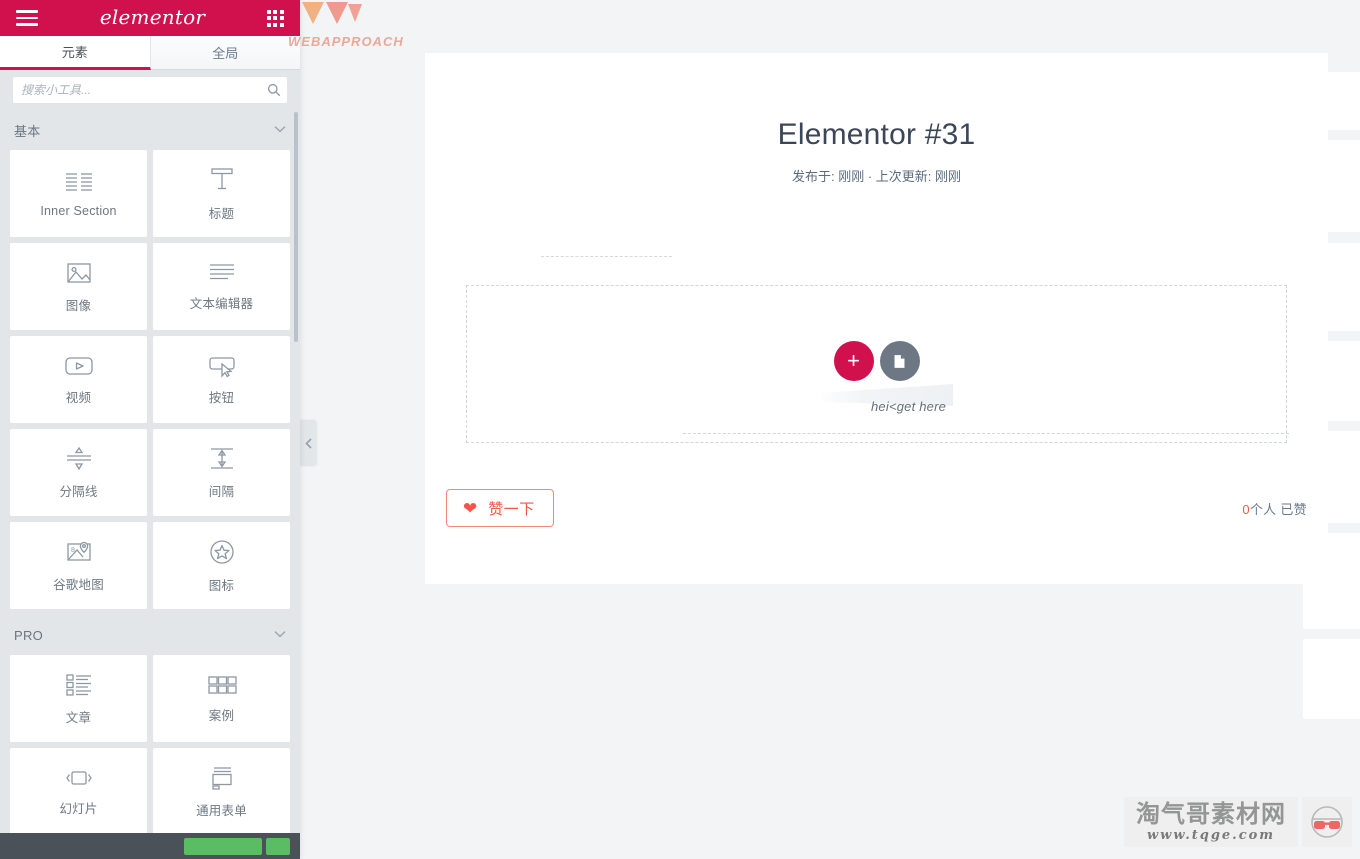  What do you see at coordinates (78, 791) in the screenshot?
I see `widget-slides: 幻灯片` at bounding box center [78, 791].